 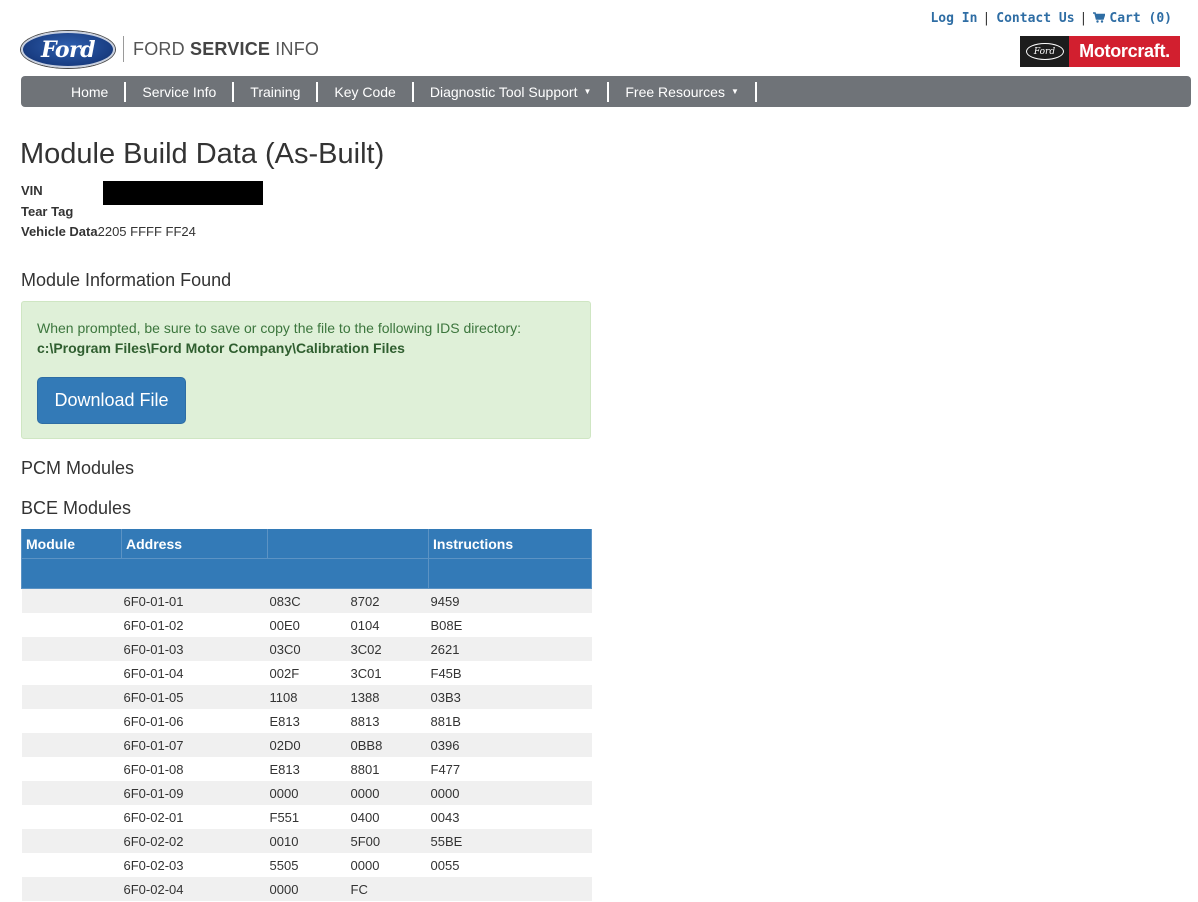 What do you see at coordinates (153, 889) in the screenshot?
I see `cell-address: 6F0-02-04` at bounding box center [153, 889].